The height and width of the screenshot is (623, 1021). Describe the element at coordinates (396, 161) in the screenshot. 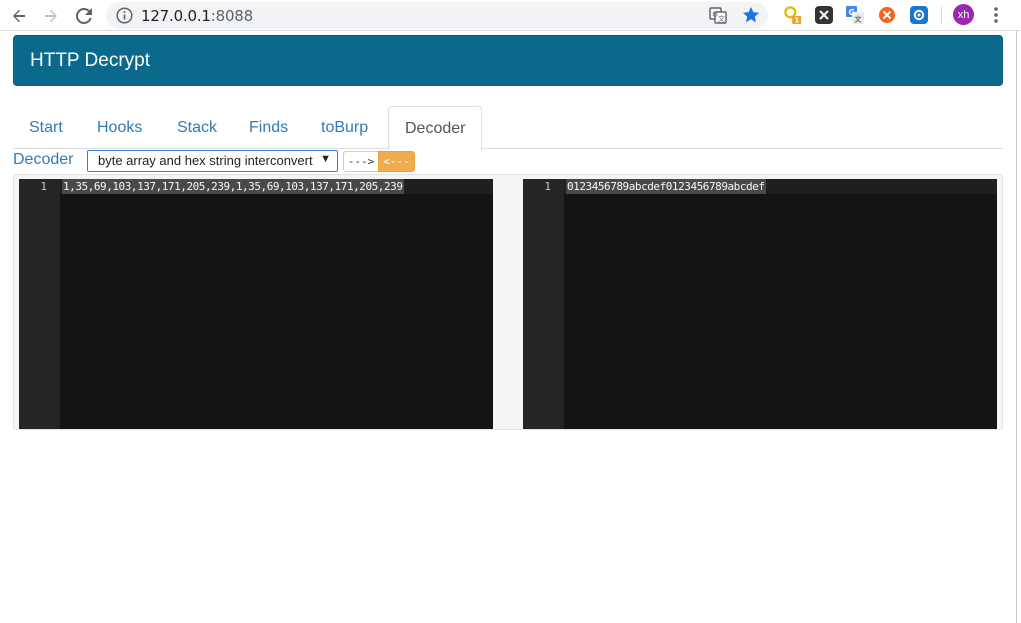

I see `convert-backward-button: <---` at that location.